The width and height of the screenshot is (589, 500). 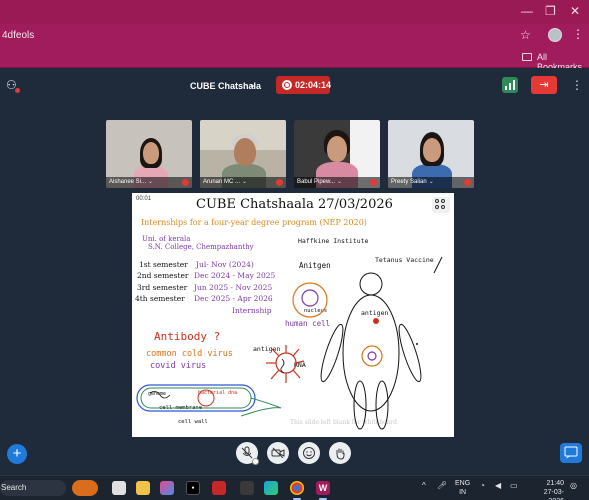 I want to click on profile-avatar, so click(x=555, y=35).